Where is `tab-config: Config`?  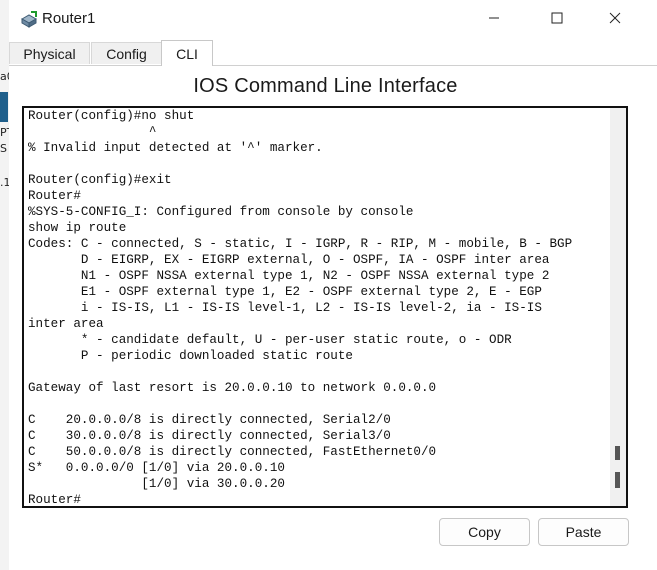
tab-config: Config is located at coordinates (126, 53).